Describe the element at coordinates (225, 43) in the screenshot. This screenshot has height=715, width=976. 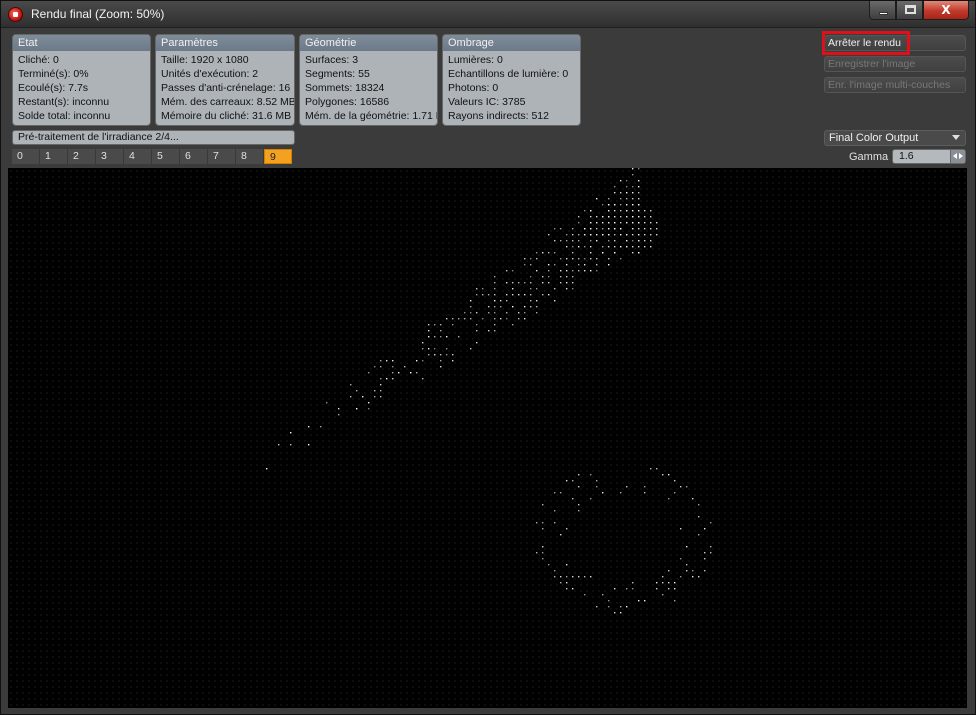
I see `panel-parametres-header: Paramètres` at that location.